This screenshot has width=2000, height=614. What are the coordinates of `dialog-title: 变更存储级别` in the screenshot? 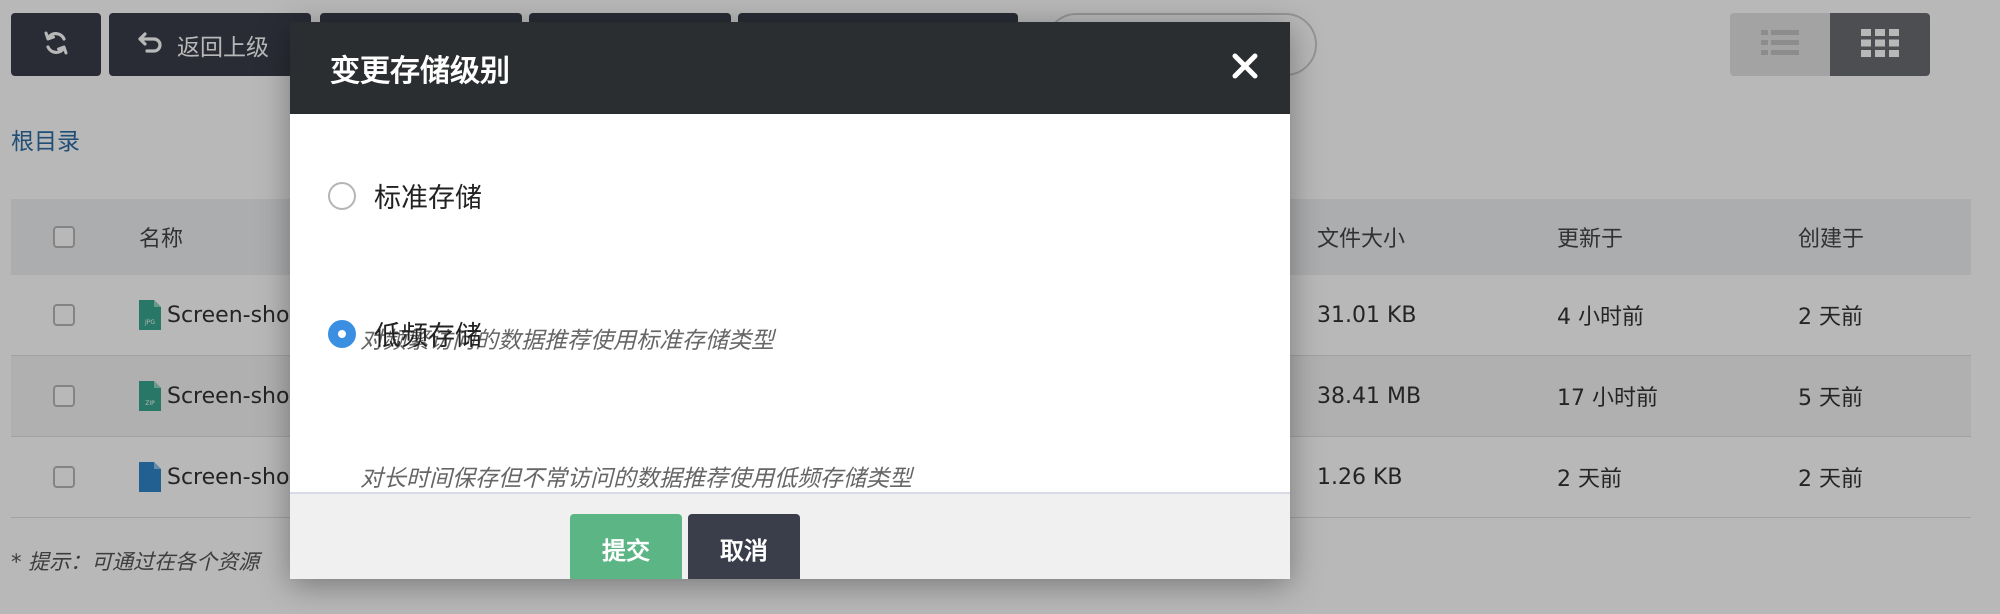 It's located at (420, 71).